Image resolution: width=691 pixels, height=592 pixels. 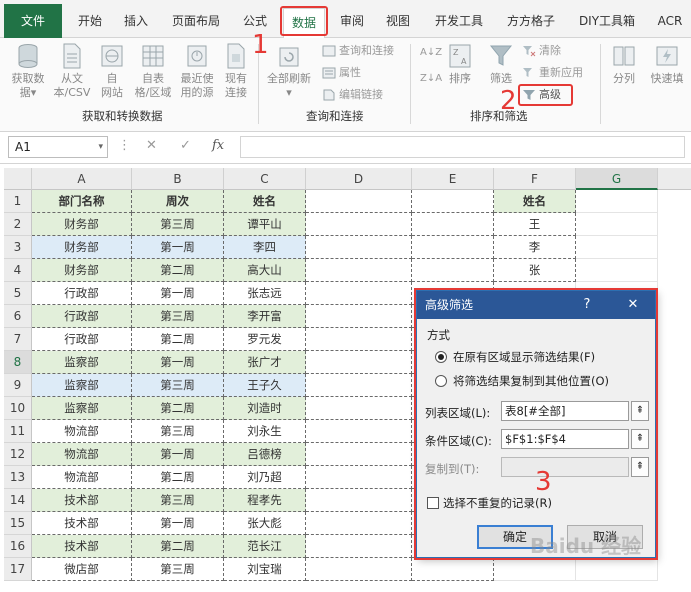 I want to click on table-cell: 微店部, so click(x=82, y=569).